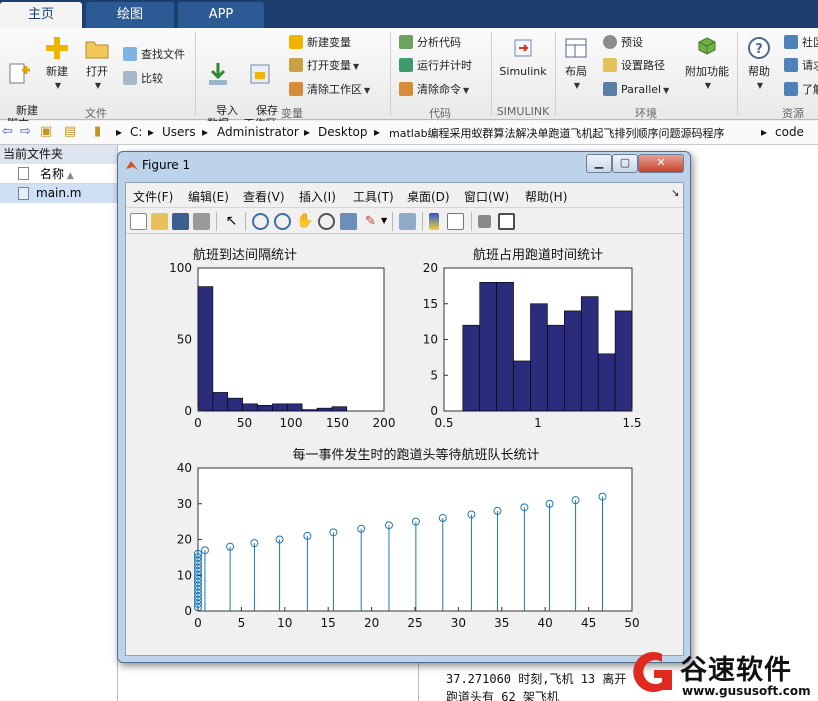 This screenshot has height=701, width=818. I want to click on axes-runway-occupancy: 航班占用跑道时间统计 0.5 1 1.5 0 5 10 15 20, so click(532, 338).